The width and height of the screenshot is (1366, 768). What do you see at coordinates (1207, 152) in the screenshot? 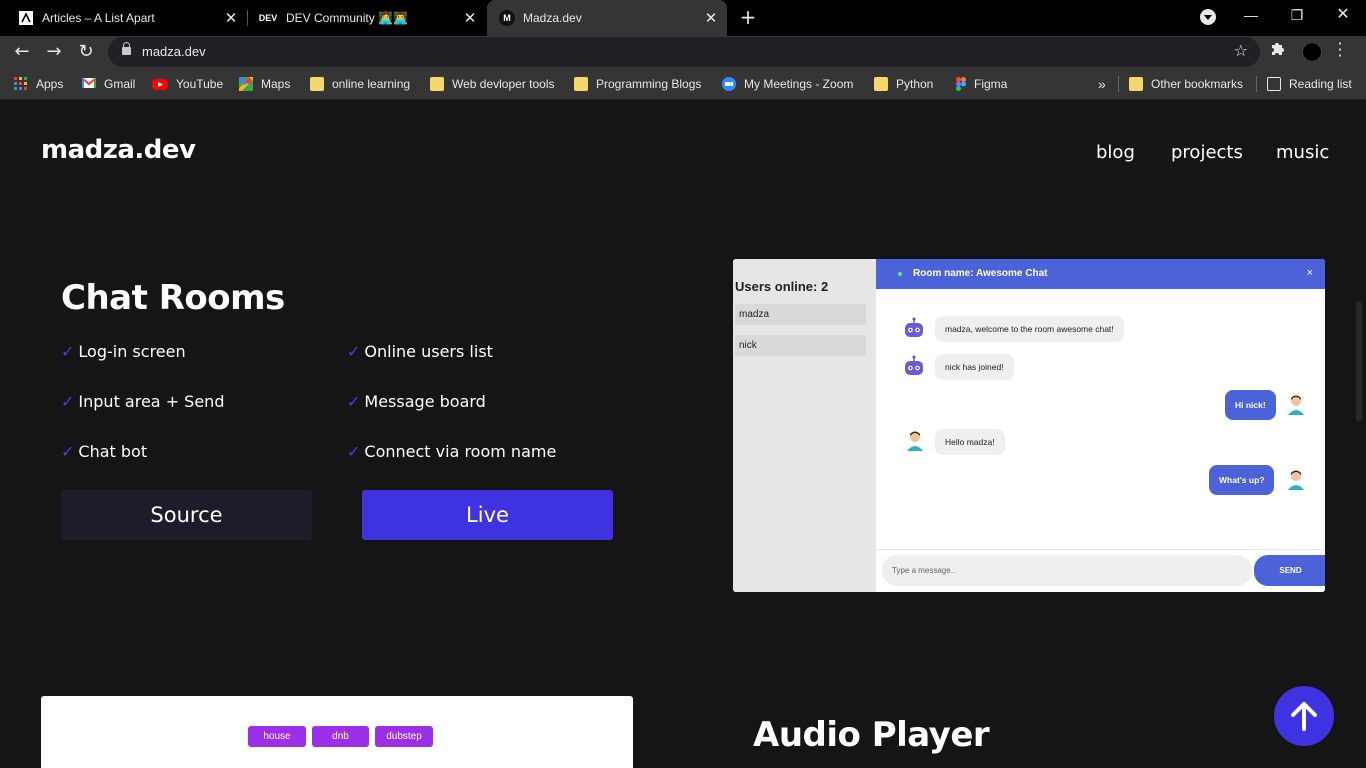
I see `nav-projects: projects` at bounding box center [1207, 152].